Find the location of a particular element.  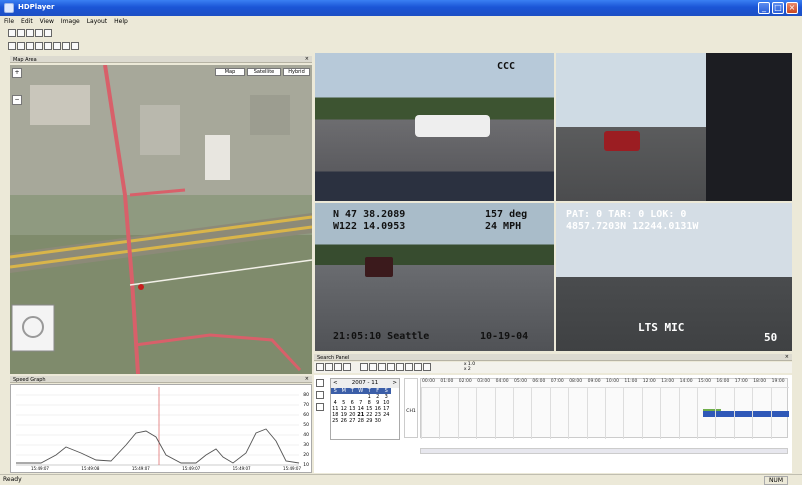

calendar-next-button: > is located at coordinates (394, 383).